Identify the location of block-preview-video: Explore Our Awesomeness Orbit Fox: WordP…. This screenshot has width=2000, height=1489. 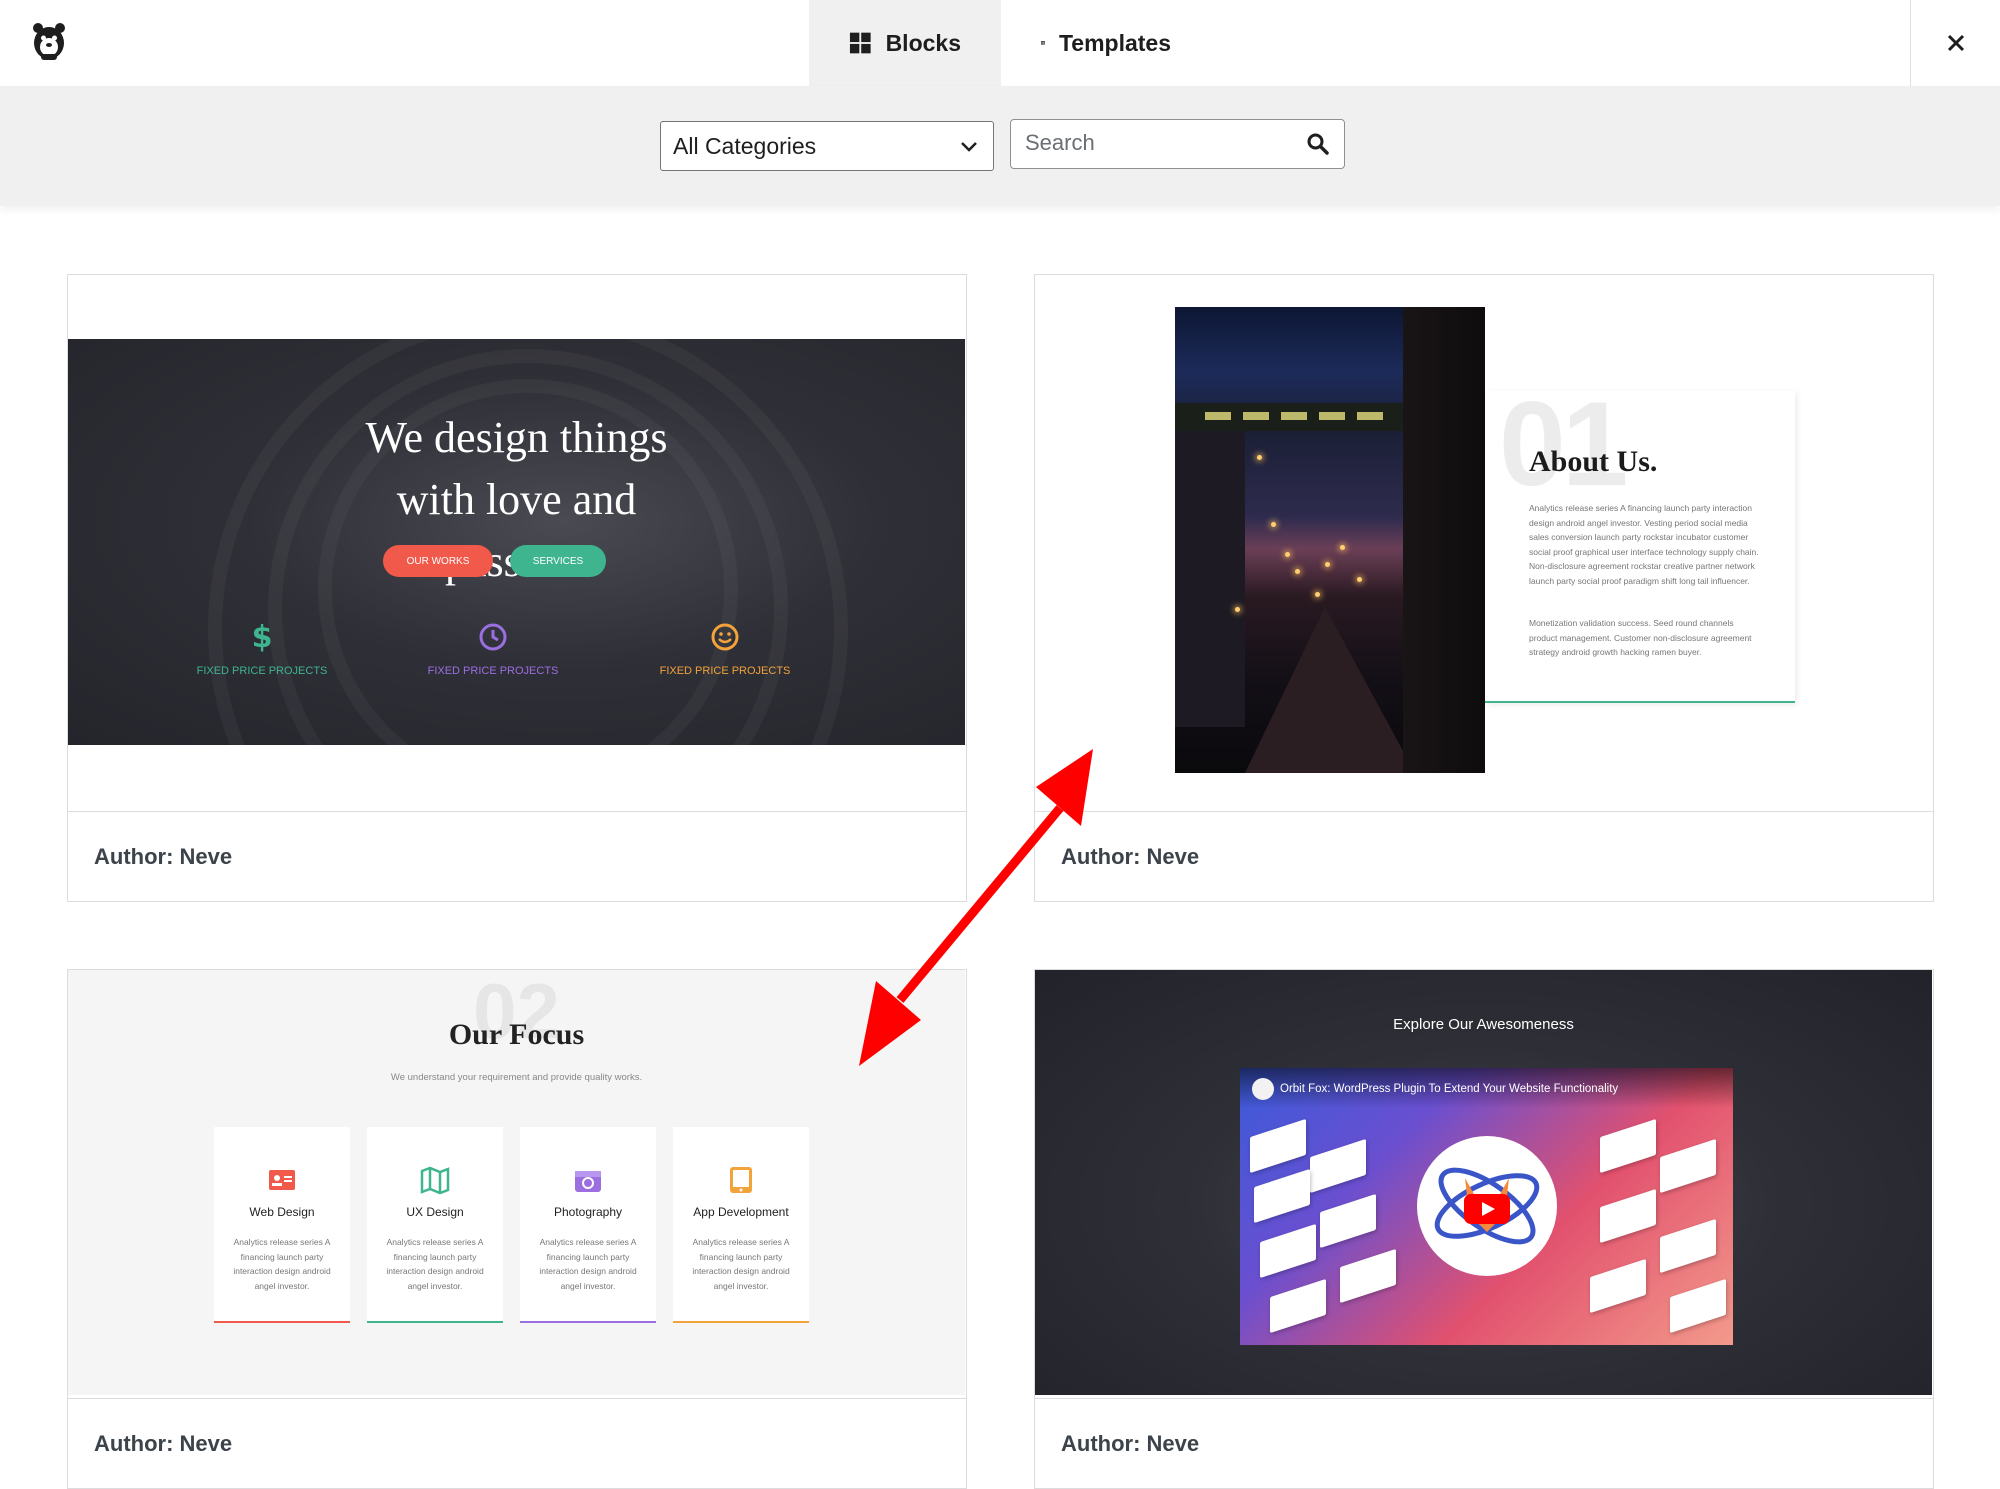
(1483, 1182).